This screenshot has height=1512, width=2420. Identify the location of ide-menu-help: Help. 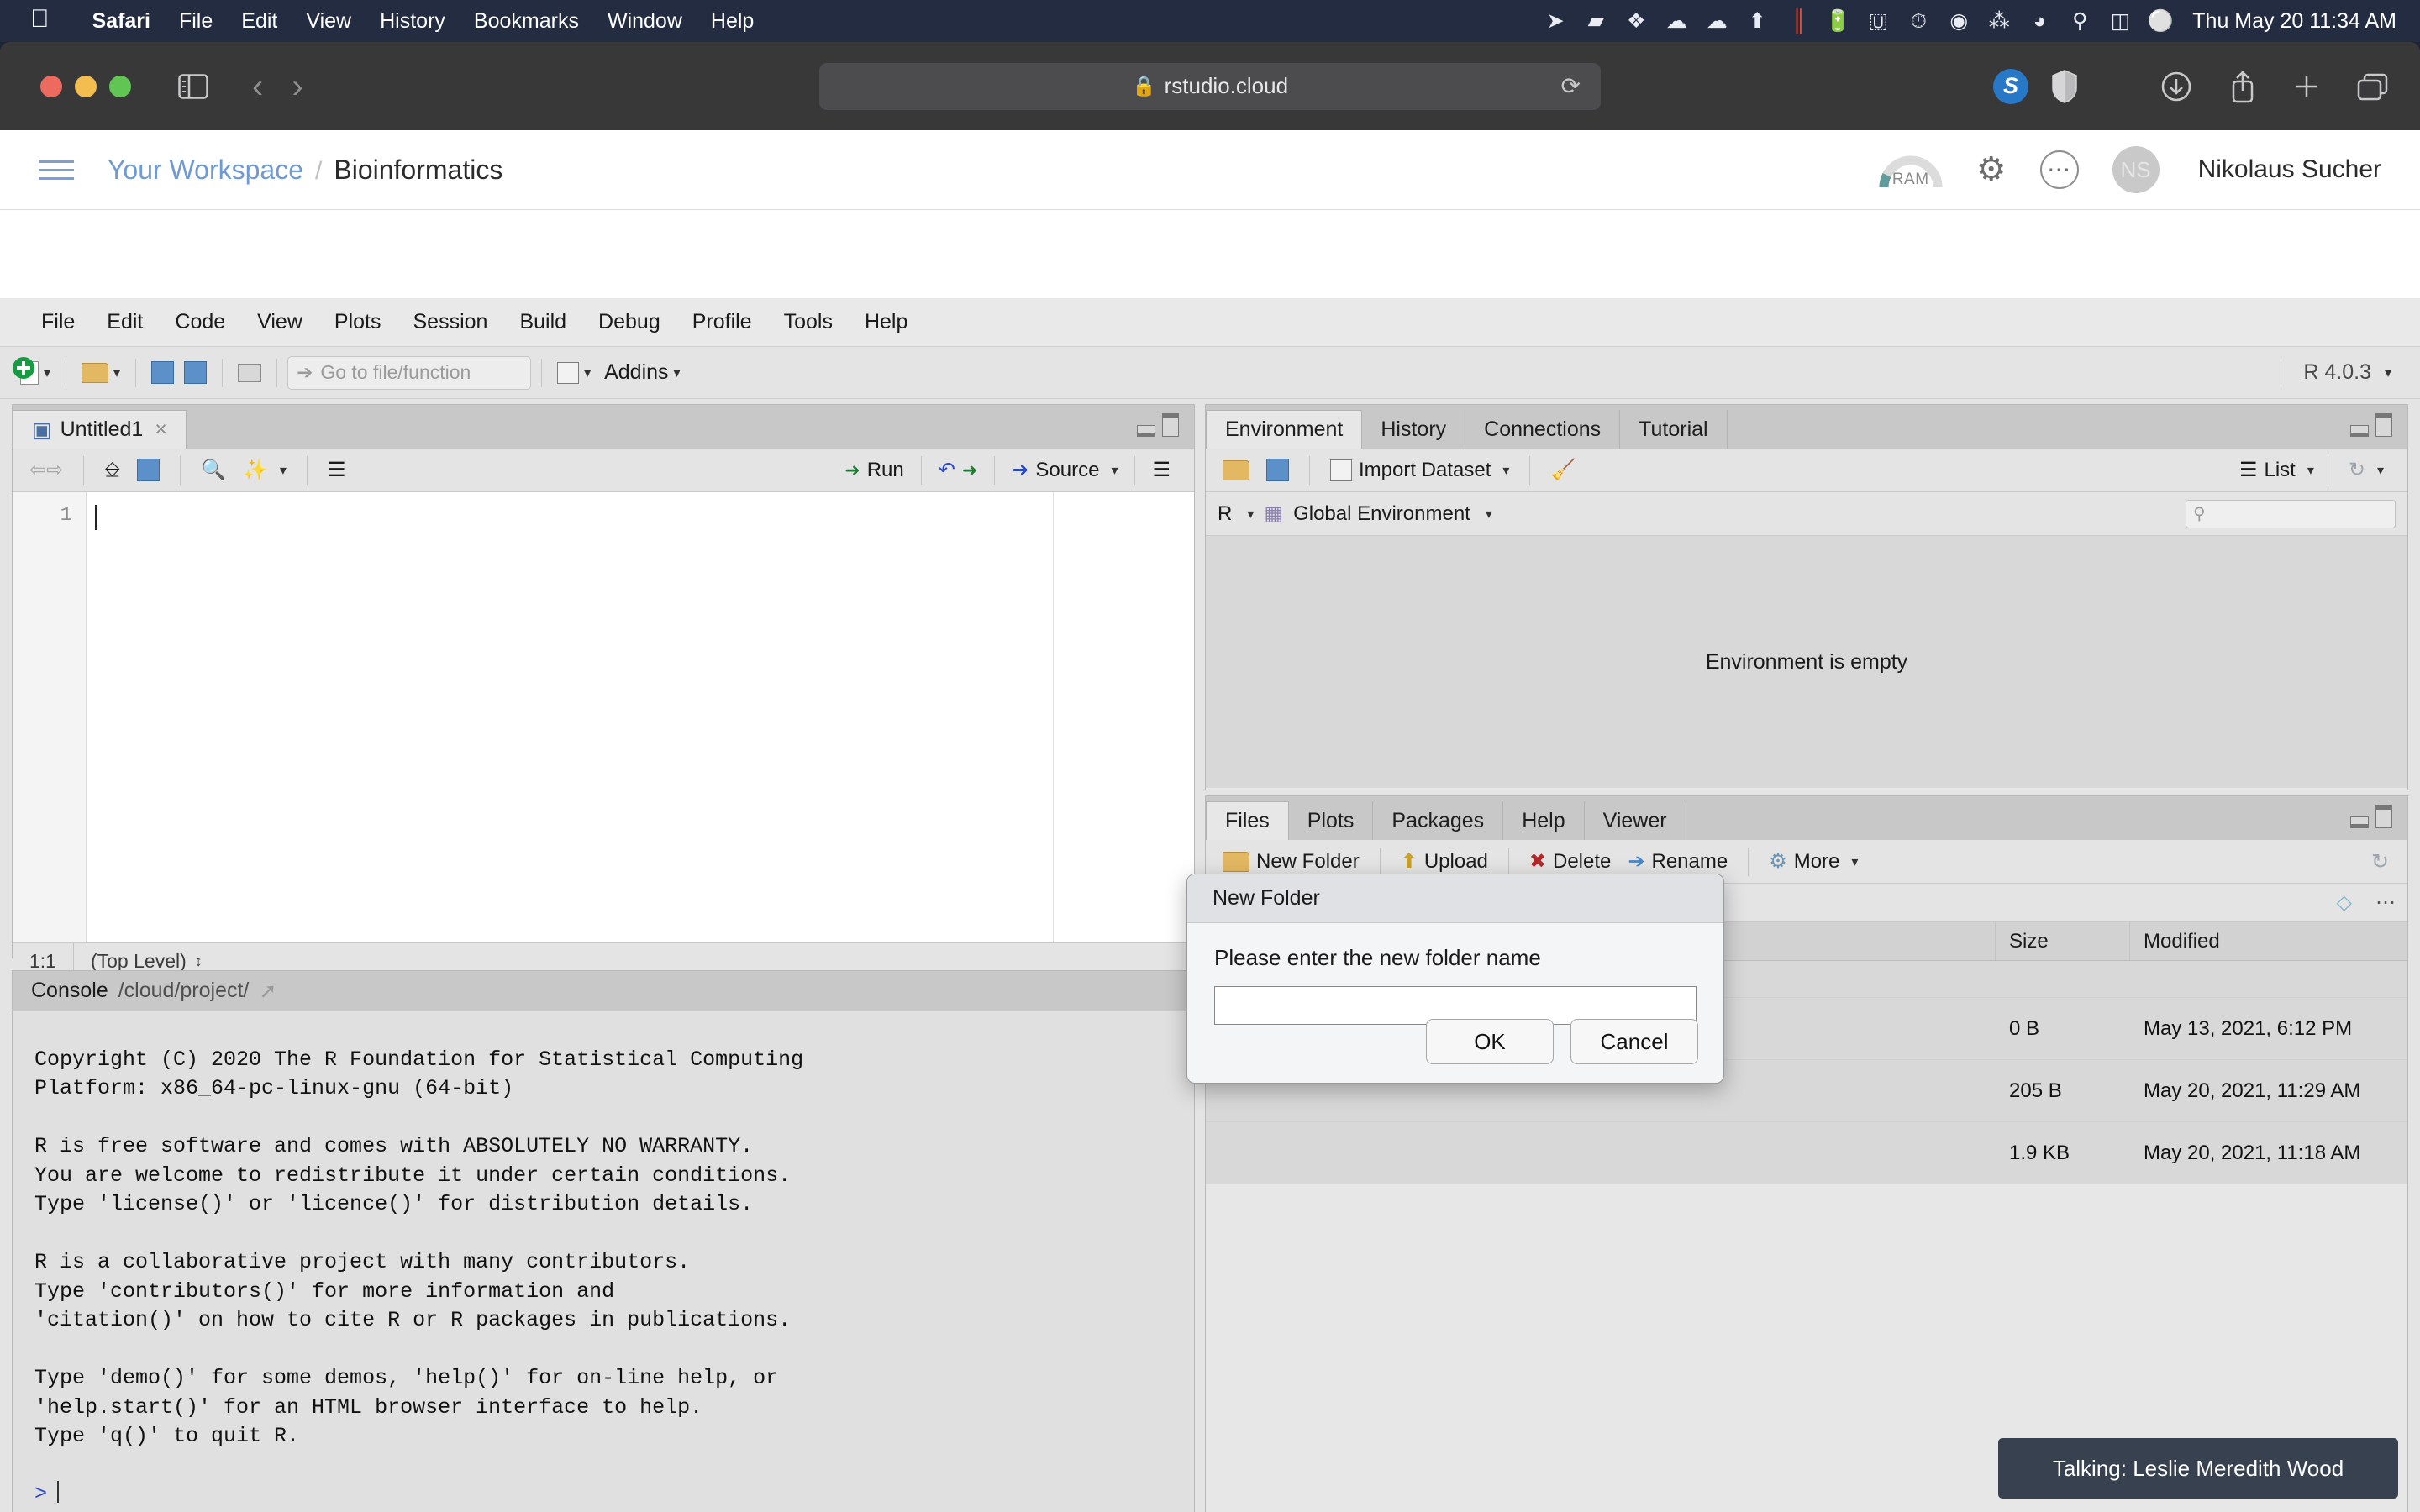
(886, 322).